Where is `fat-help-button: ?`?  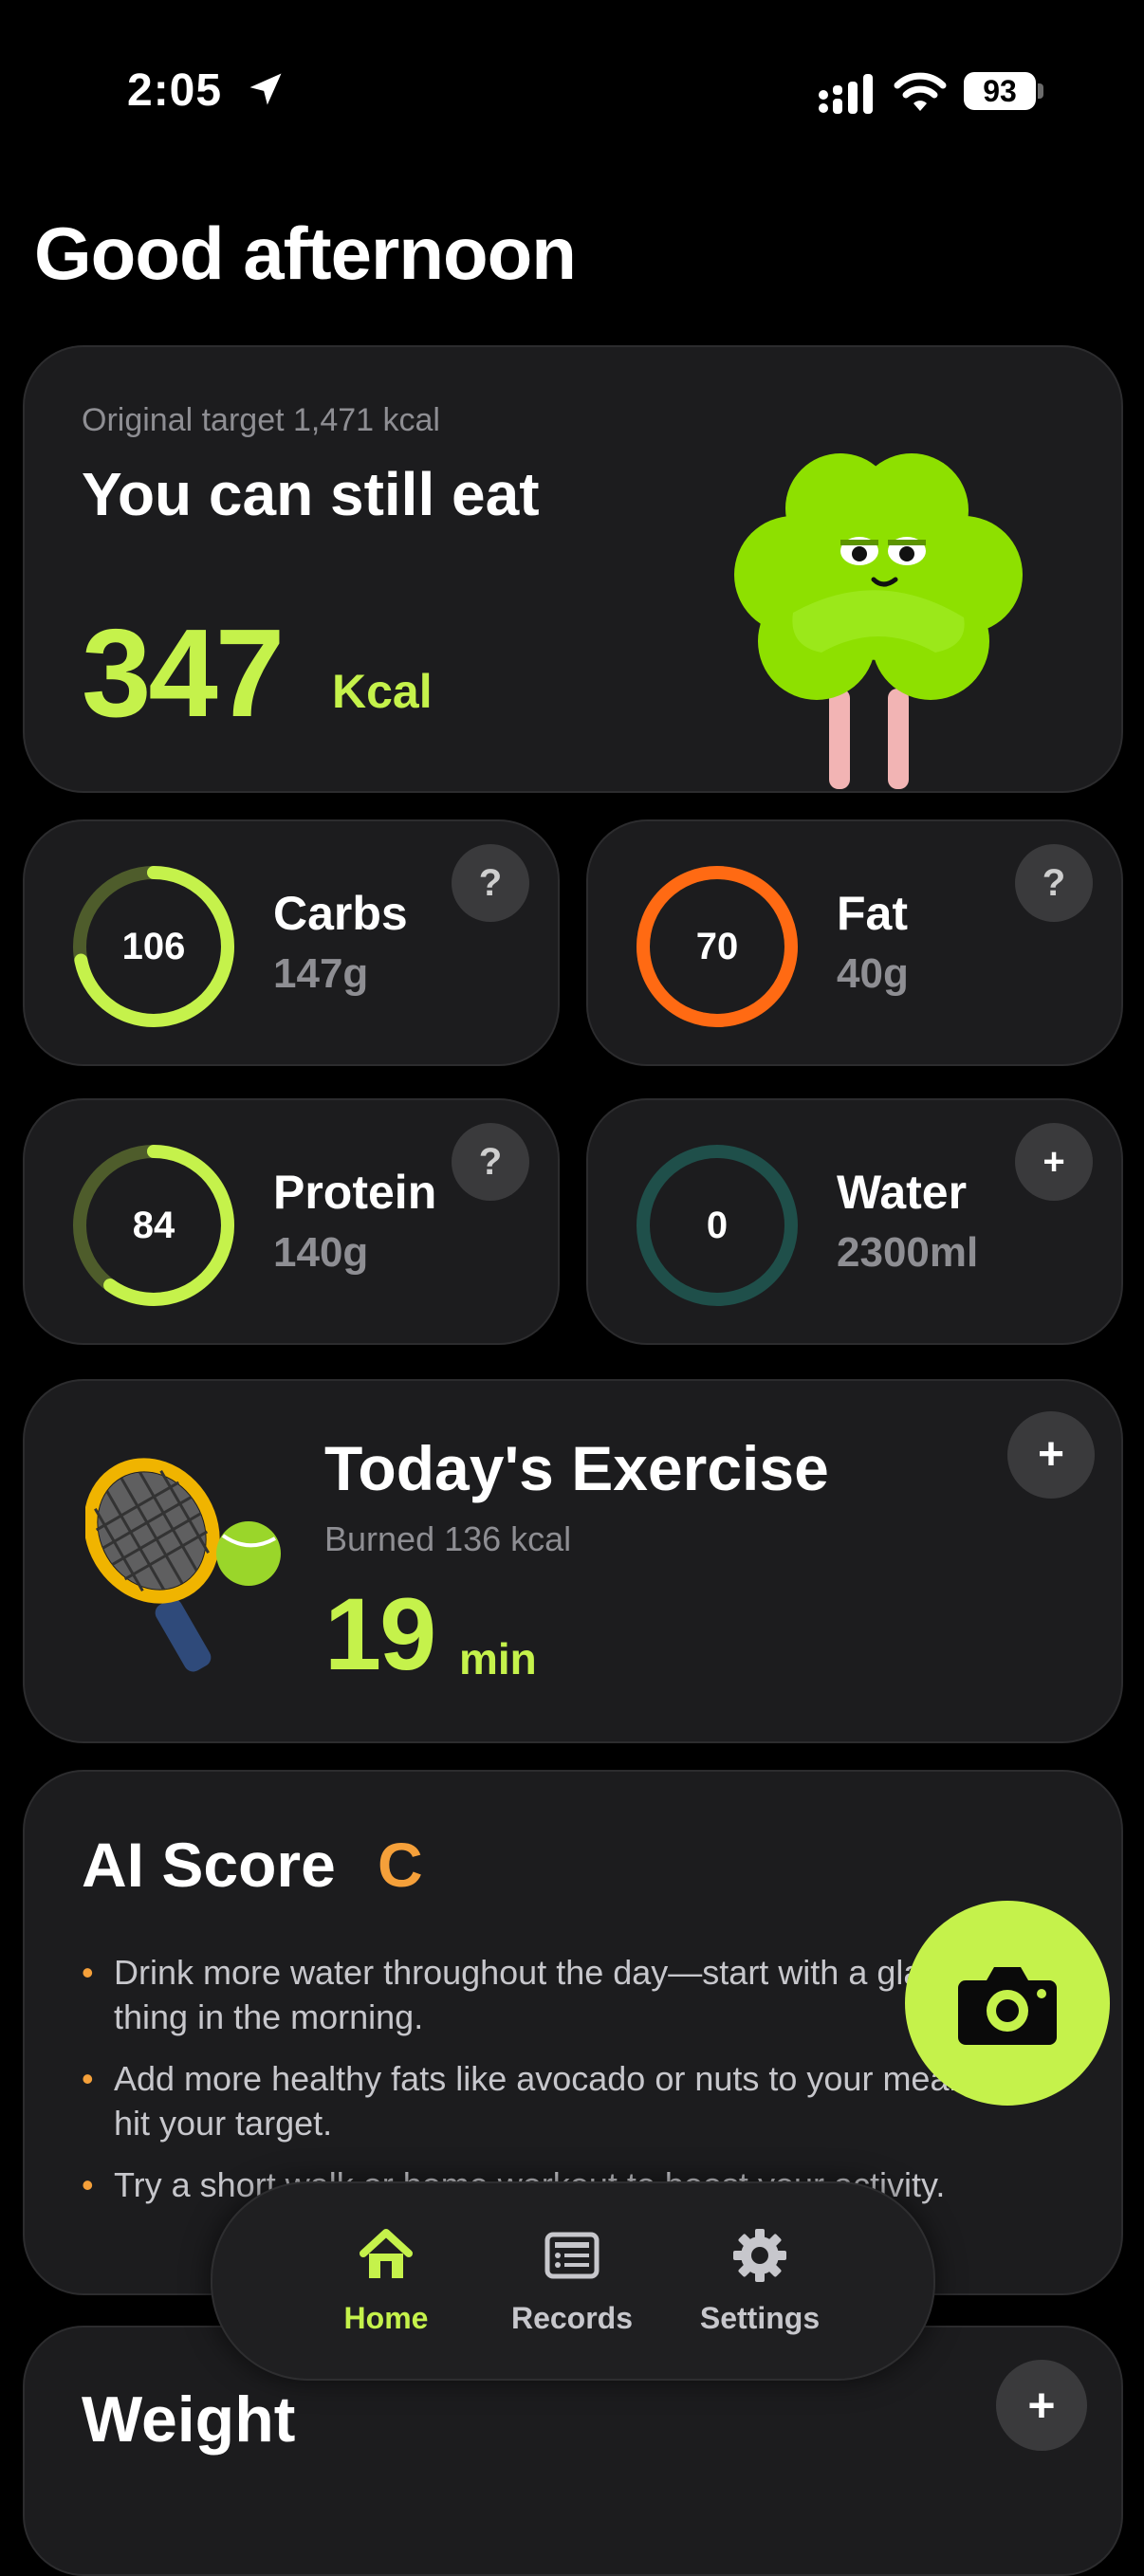
fat-help-button: ? is located at coordinates (1054, 883).